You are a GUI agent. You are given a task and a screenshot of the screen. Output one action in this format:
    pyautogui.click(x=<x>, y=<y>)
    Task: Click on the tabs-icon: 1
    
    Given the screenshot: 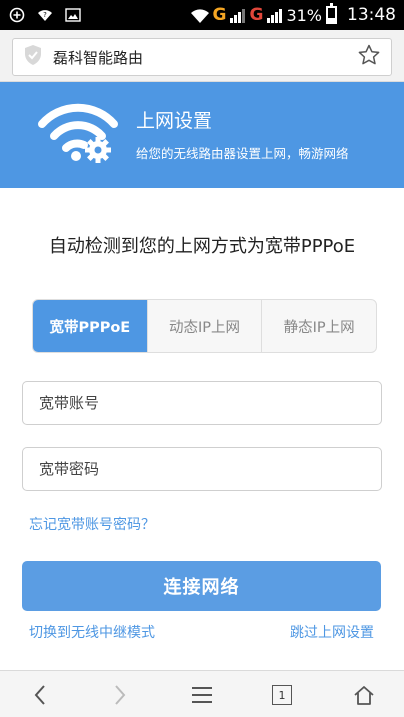 What is the action you would take?
    pyautogui.click(x=282, y=695)
    